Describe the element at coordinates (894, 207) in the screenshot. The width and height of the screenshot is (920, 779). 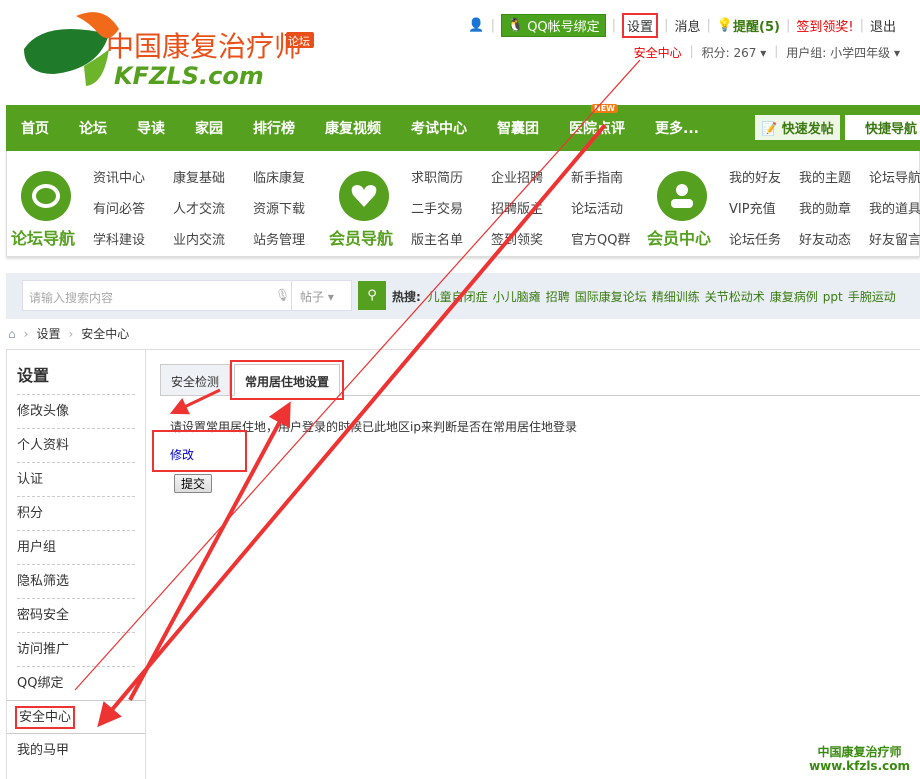
I see `group-link: 我的道具` at that location.